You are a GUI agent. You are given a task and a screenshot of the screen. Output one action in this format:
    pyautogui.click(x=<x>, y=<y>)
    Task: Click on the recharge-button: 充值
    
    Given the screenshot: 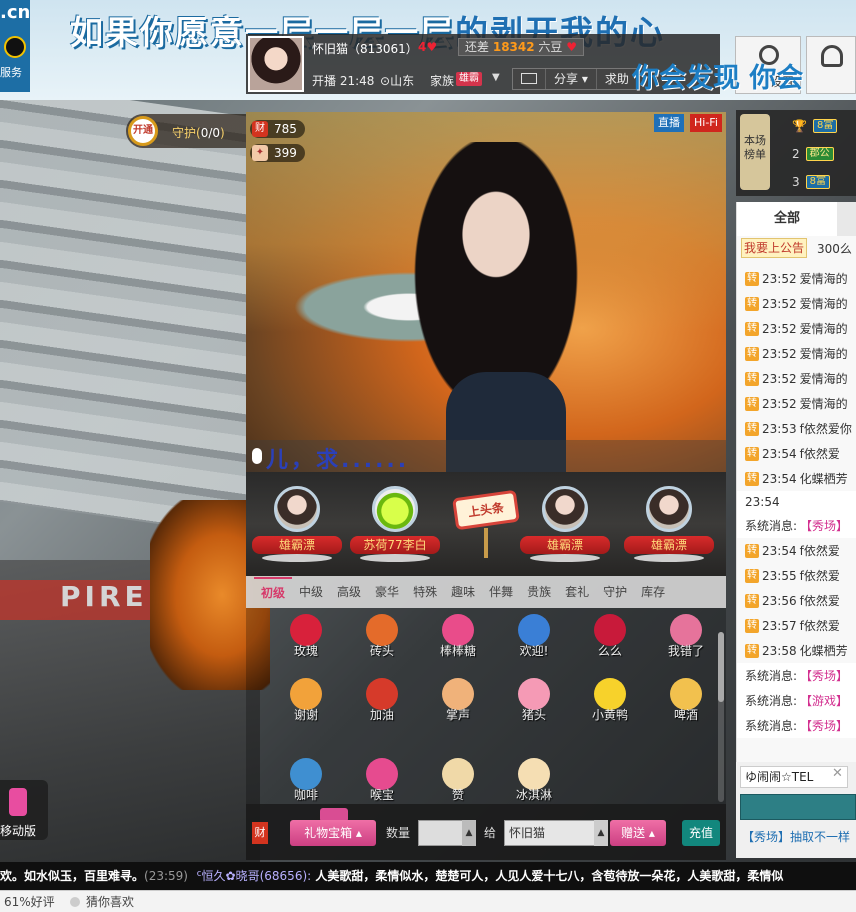 What is the action you would take?
    pyautogui.click(x=701, y=833)
    